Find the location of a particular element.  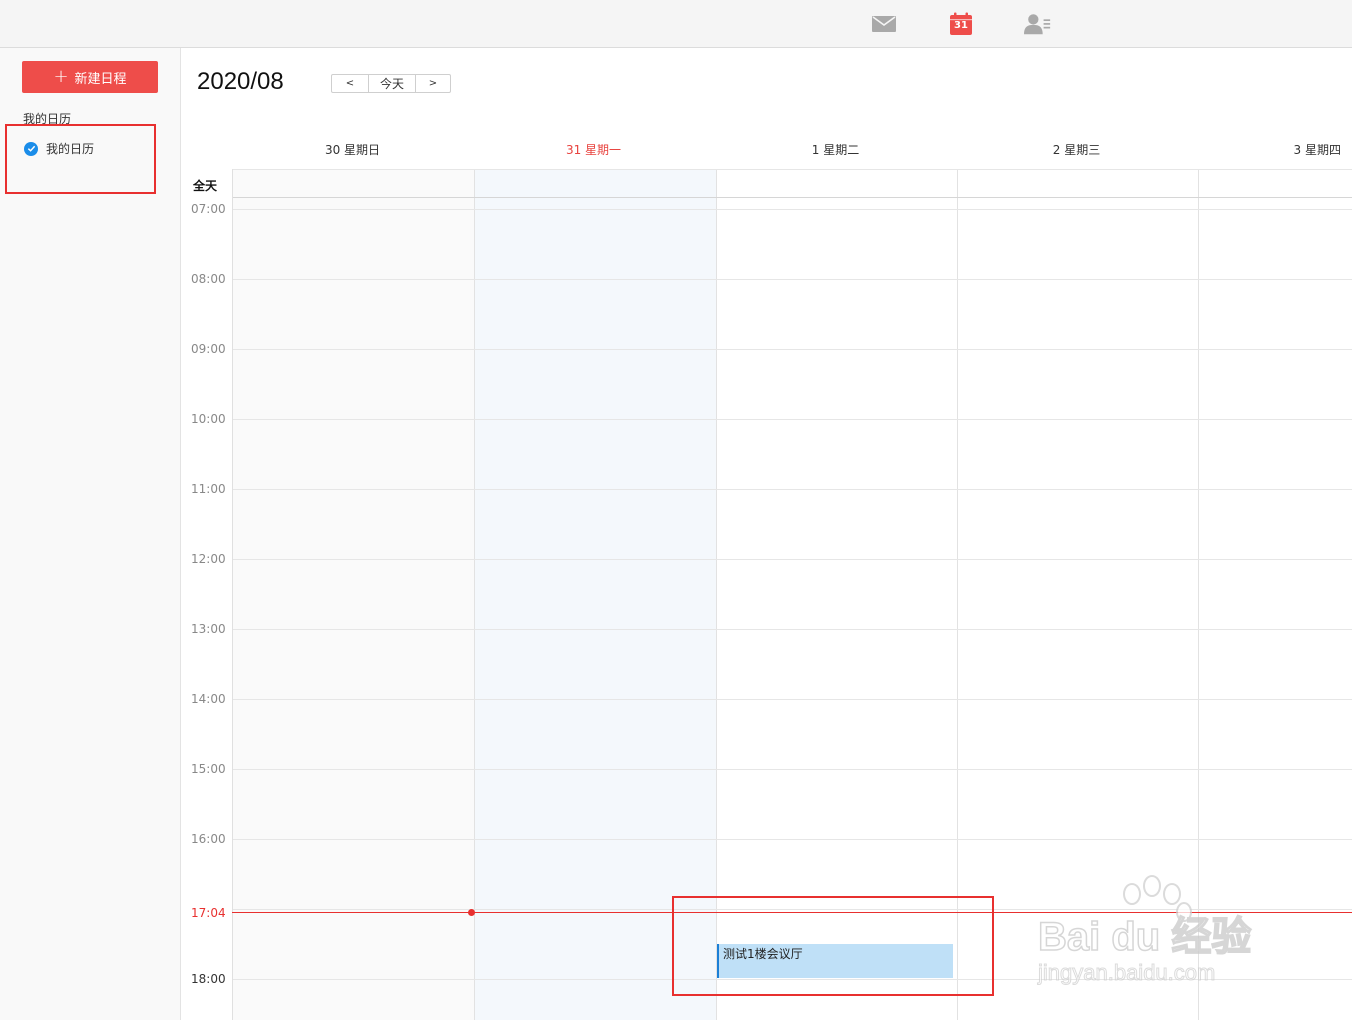

new-event-label: 新建日程 is located at coordinates (100, 79).